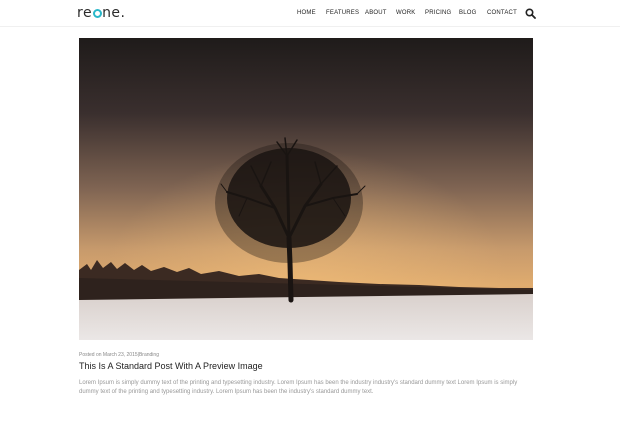  Describe the element at coordinates (376, 13) in the screenshot. I see `nav-item-about: ABOUT` at that location.